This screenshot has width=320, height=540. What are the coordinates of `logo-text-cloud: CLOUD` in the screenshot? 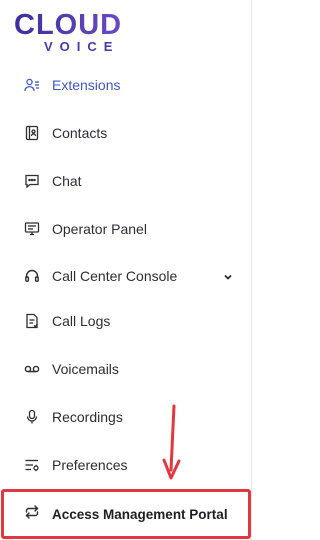 It's located at (68, 25).